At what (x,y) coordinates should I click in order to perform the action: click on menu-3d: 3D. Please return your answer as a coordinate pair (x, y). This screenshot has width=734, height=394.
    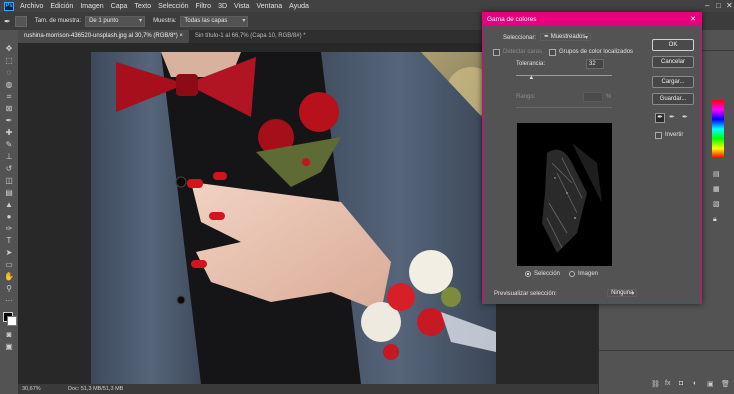
    Looking at the image, I should click on (222, 6).